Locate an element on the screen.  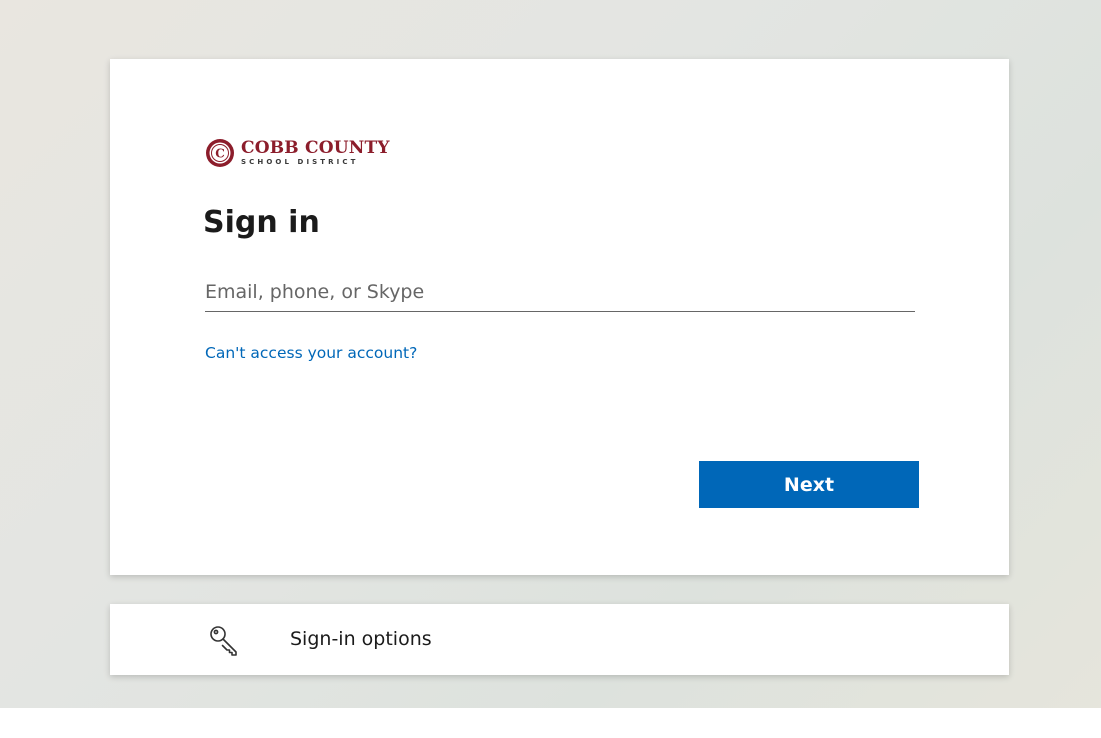
page-title: Sign in is located at coordinates (261, 222).